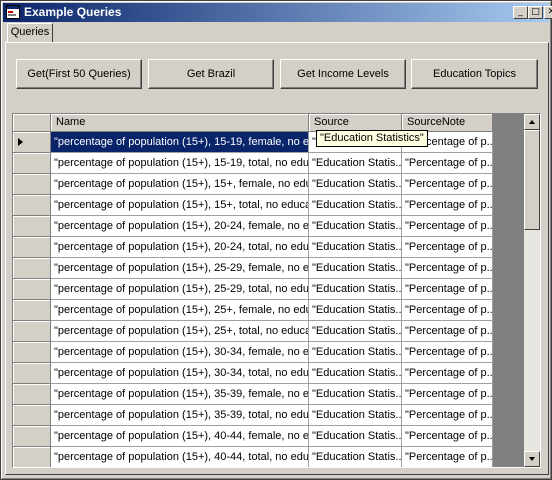 This screenshot has height=480, width=552. Describe the element at coordinates (372, 138) in the screenshot. I see `cell-tooltip: "Education Statistics"` at that location.